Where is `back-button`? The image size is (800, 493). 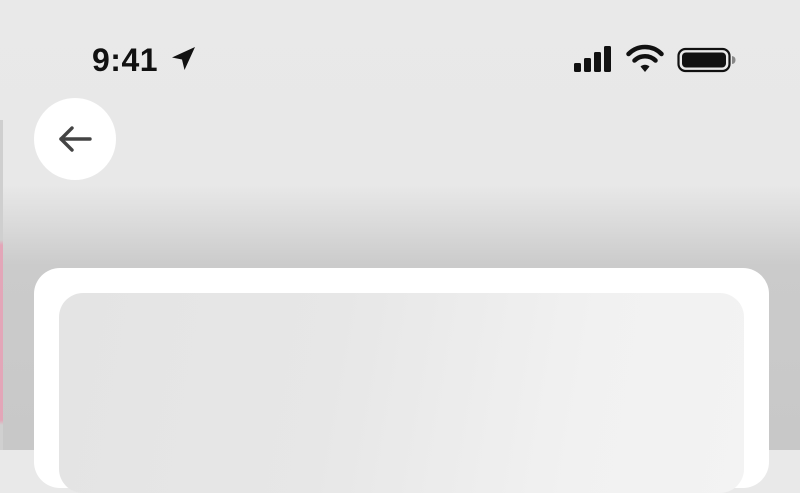
back-button is located at coordinates (75, 139).